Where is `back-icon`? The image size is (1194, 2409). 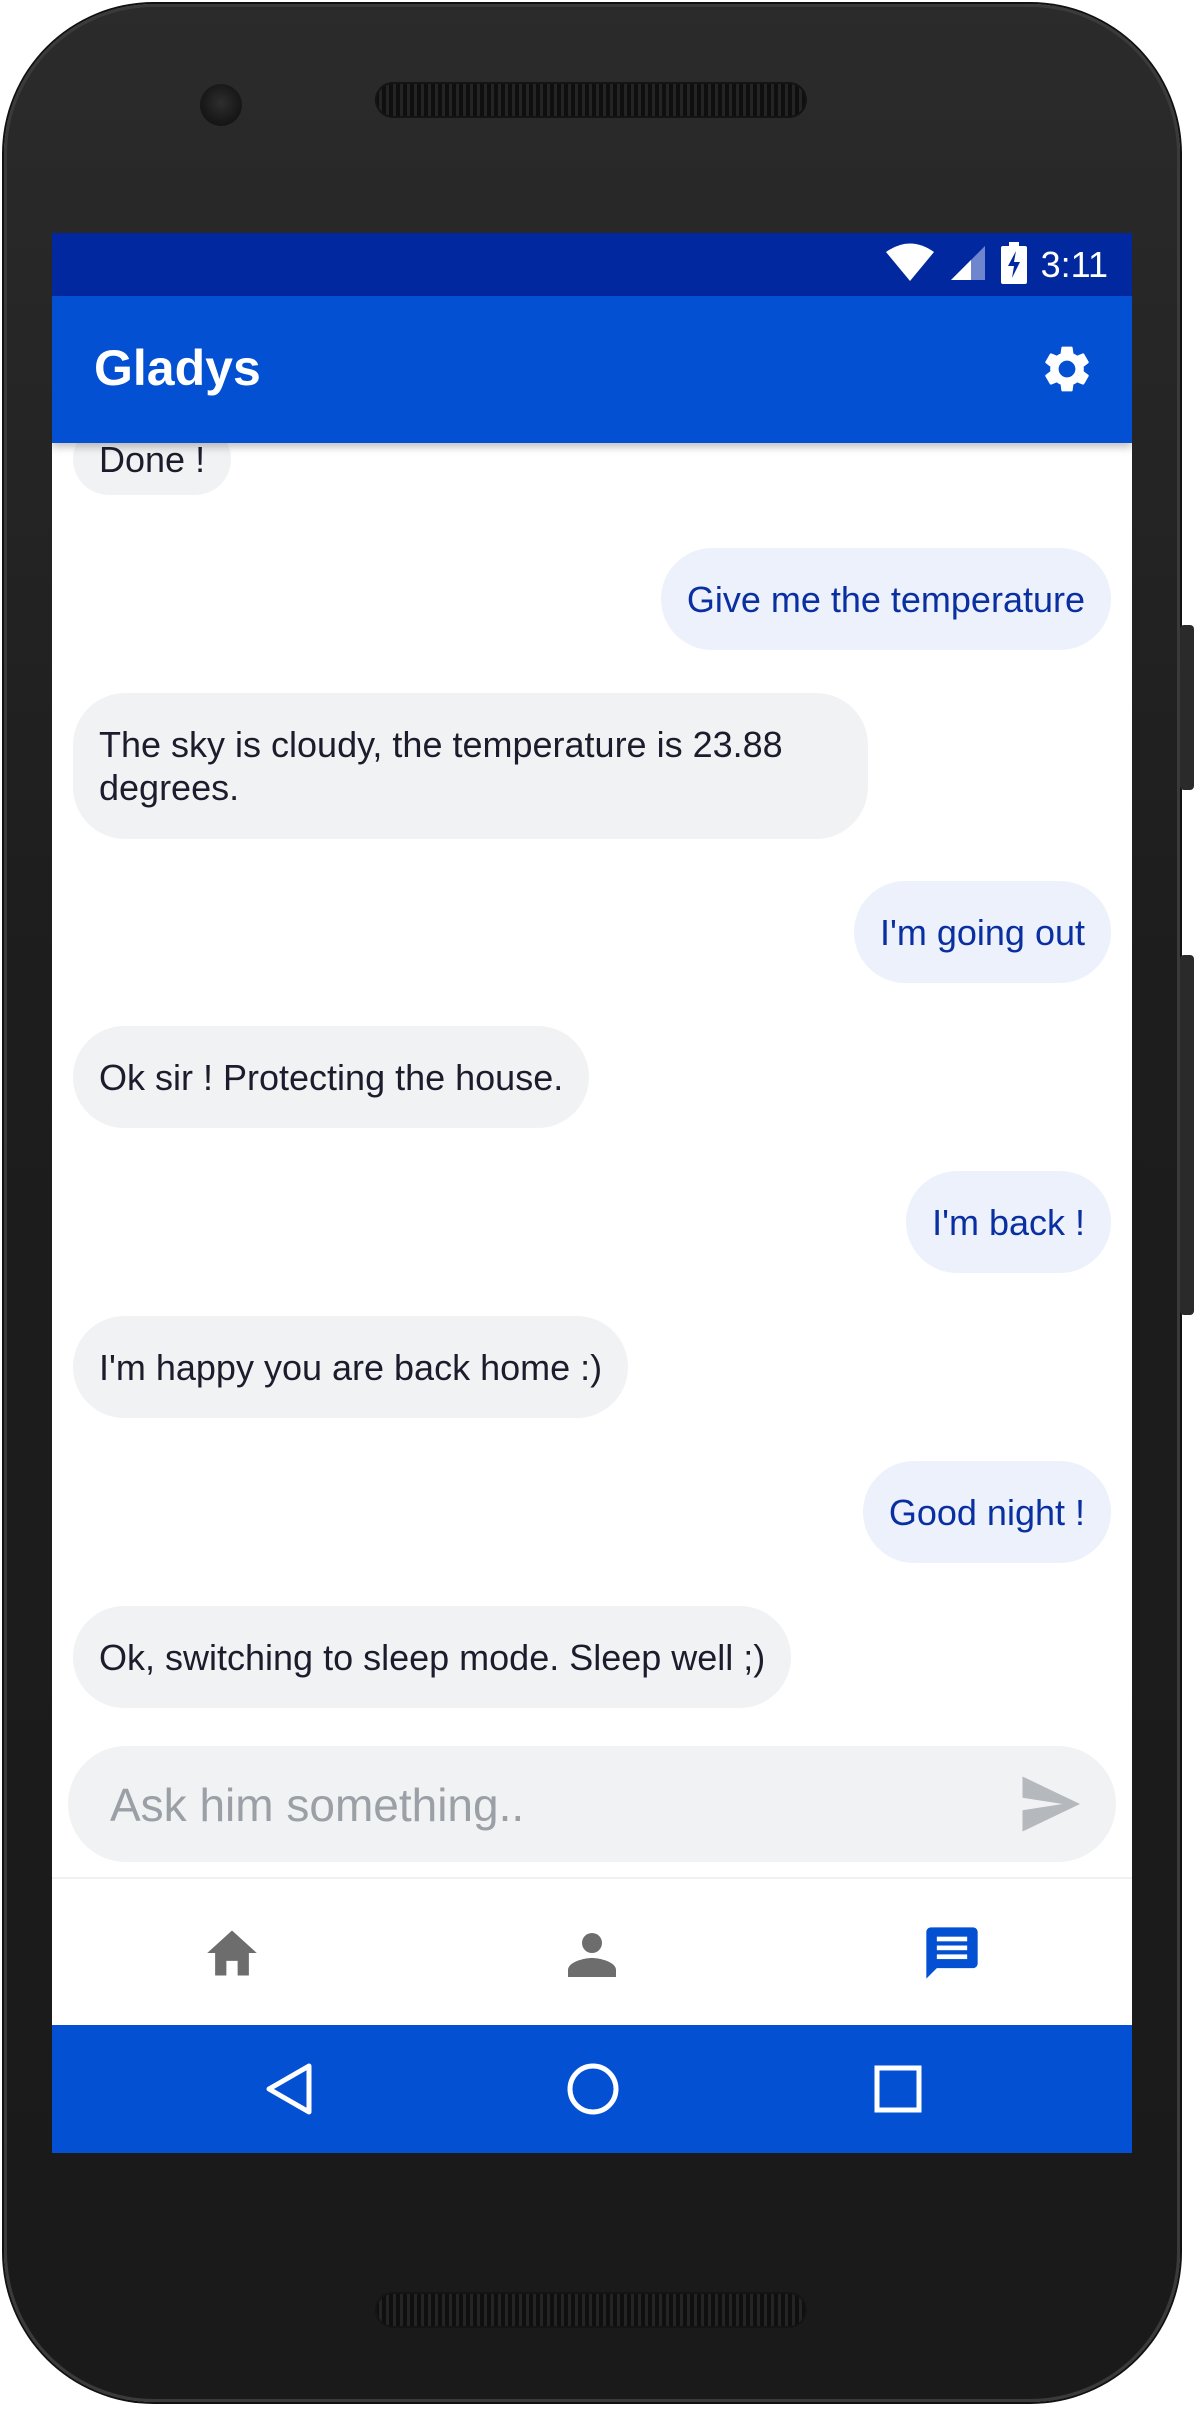 back-icon is located at coordinates (289, 2089).